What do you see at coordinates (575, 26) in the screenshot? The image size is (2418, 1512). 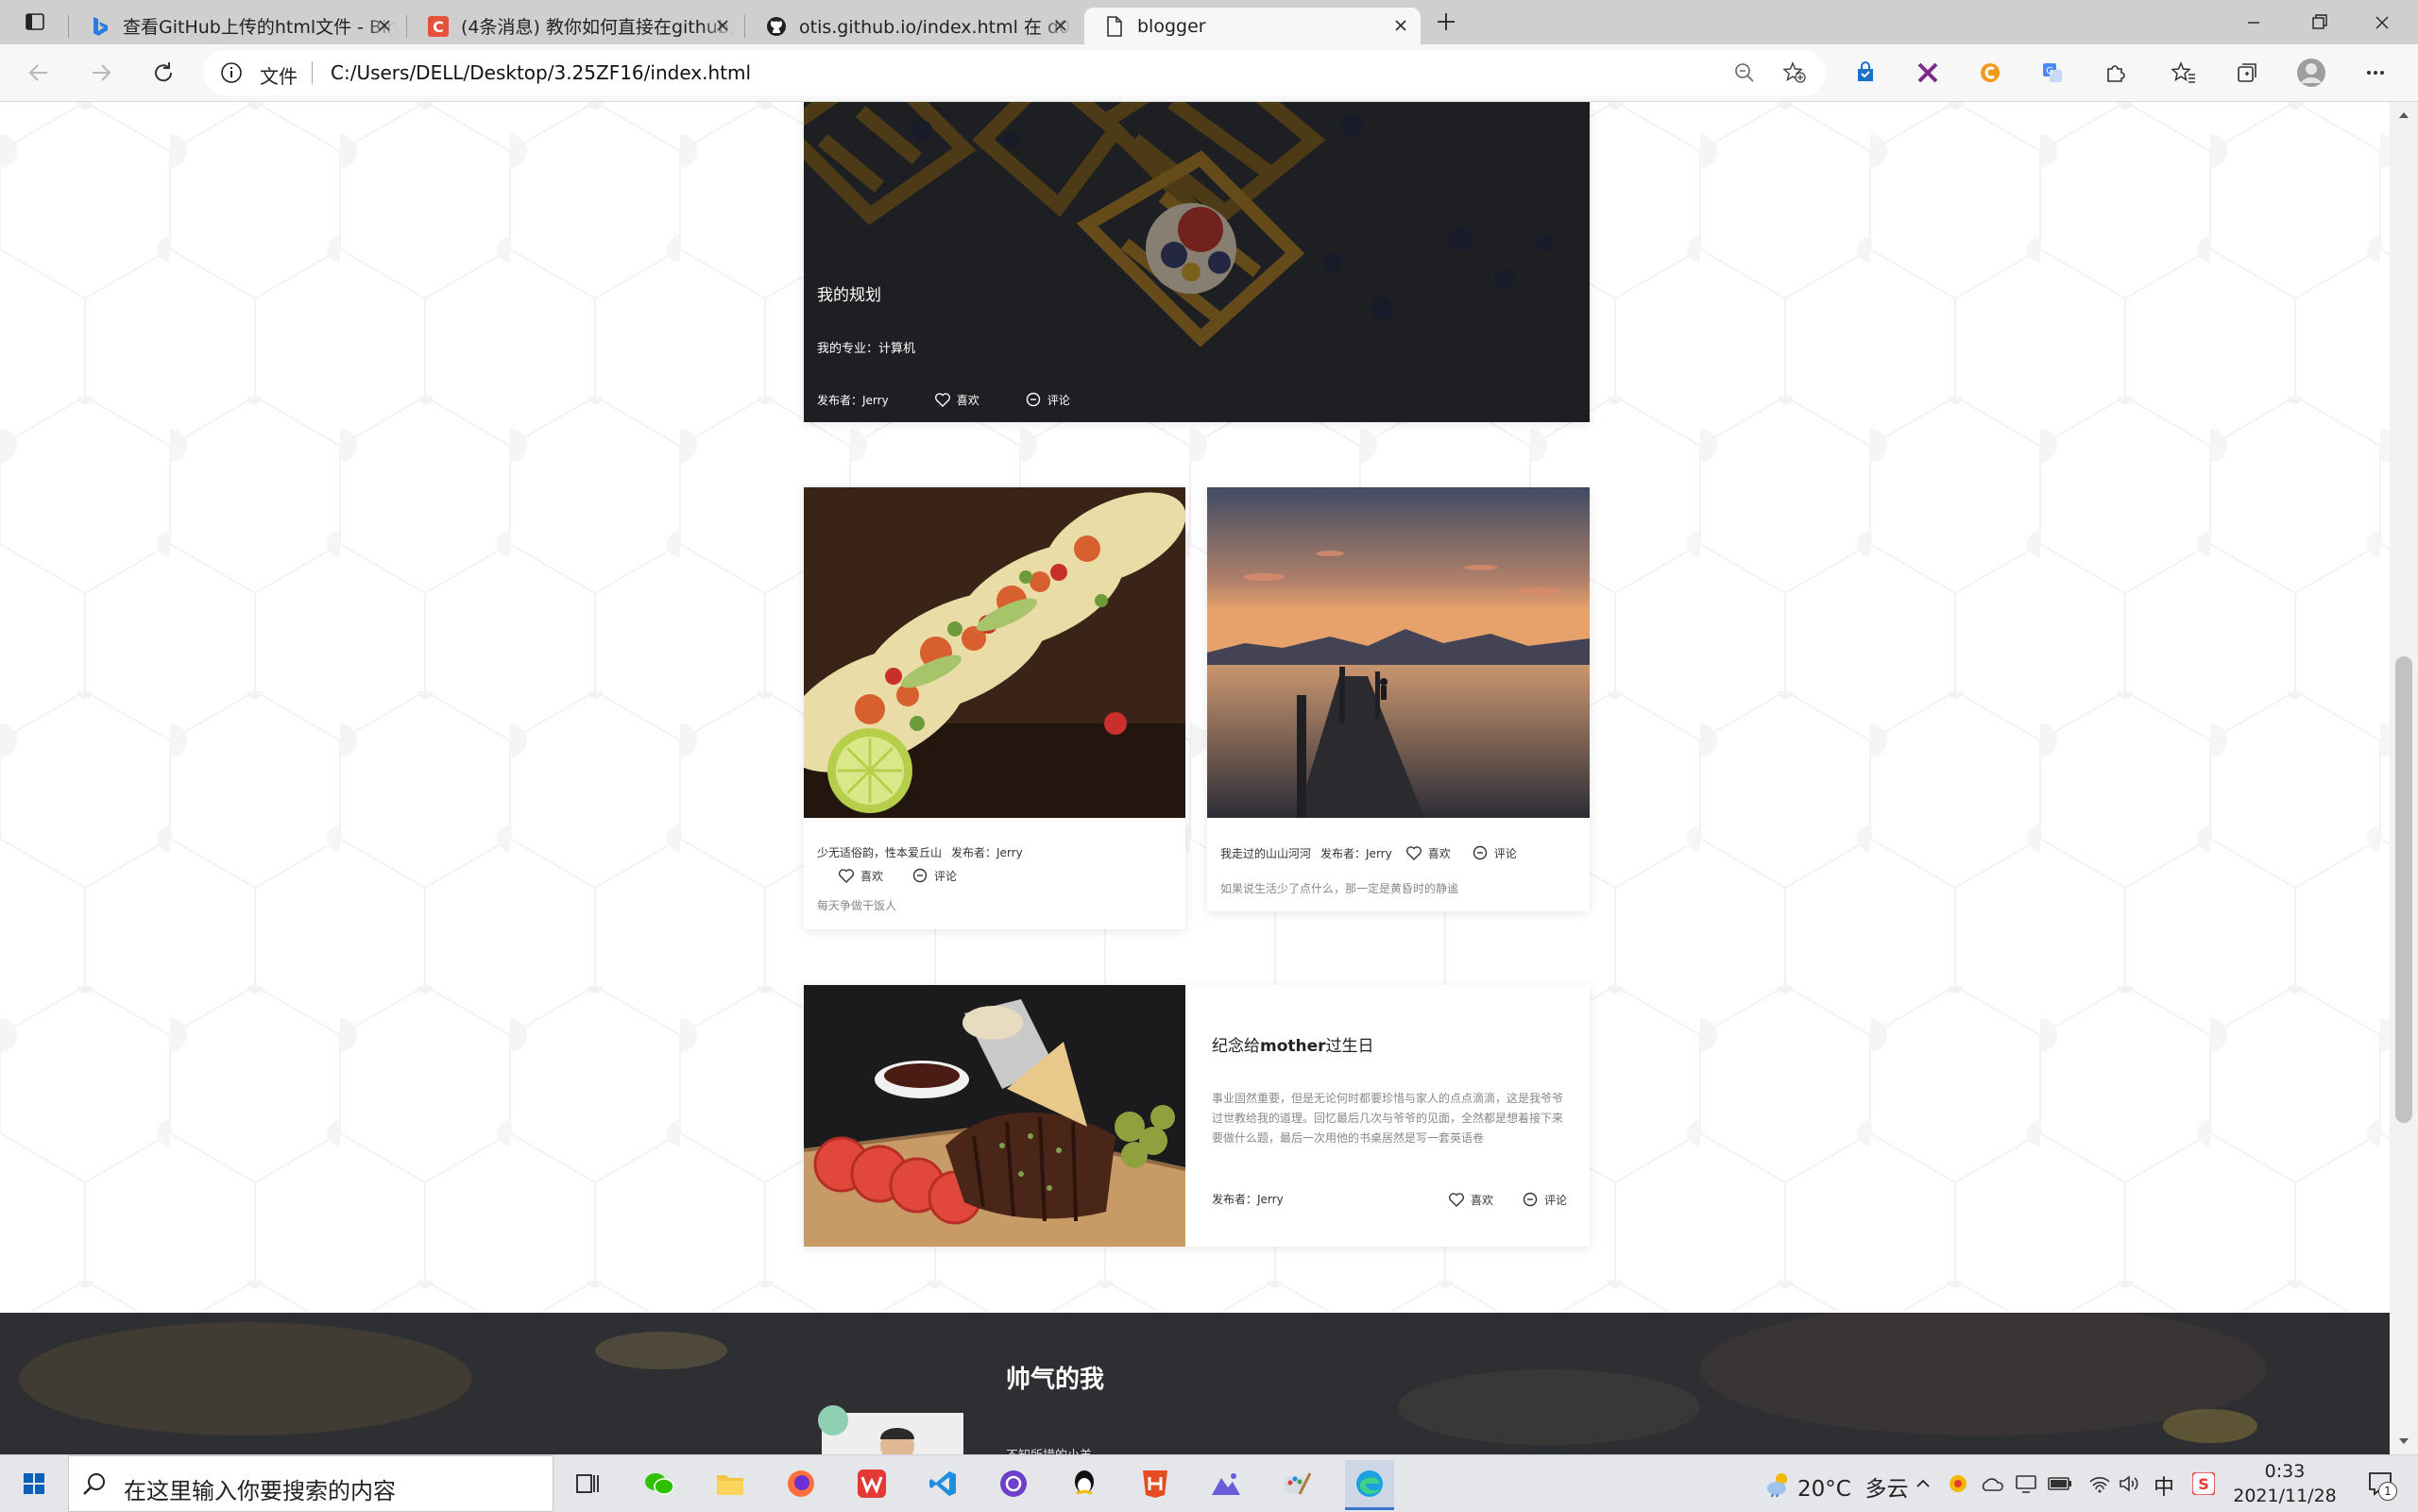 I see `tab-csdn: C (4条消息) 教你如何直接在github上` at bounding box center [575, 26].